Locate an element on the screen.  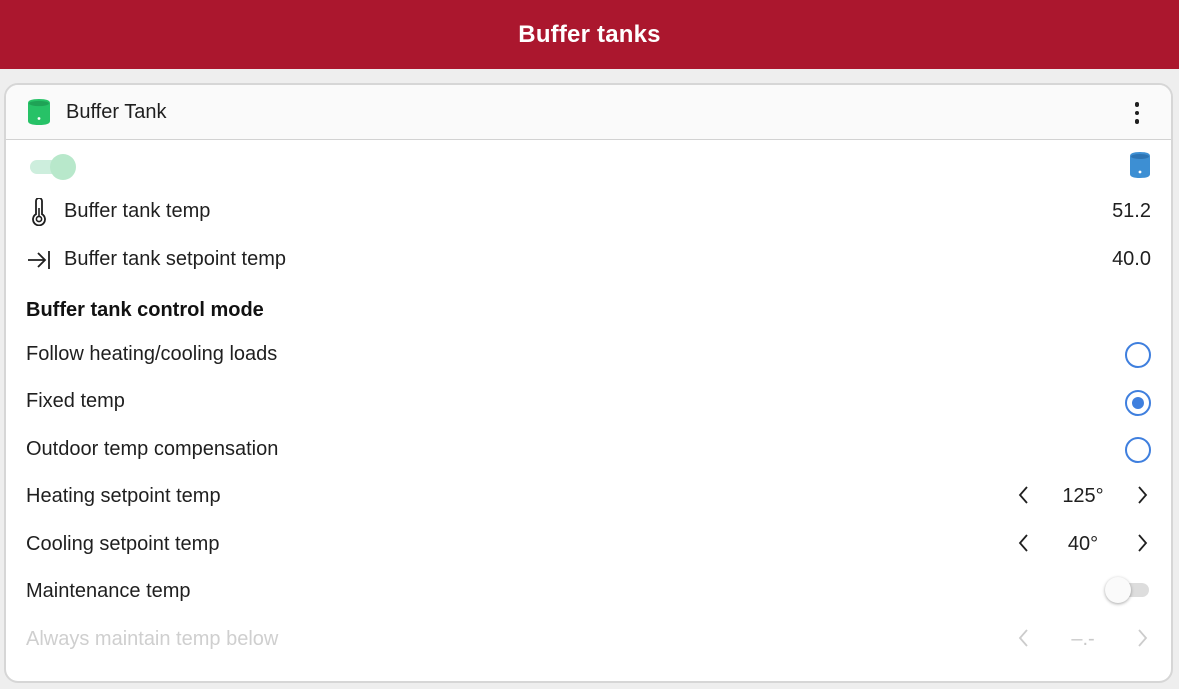
radio-outdoor-compensation is located at coordinates (1138, 450).